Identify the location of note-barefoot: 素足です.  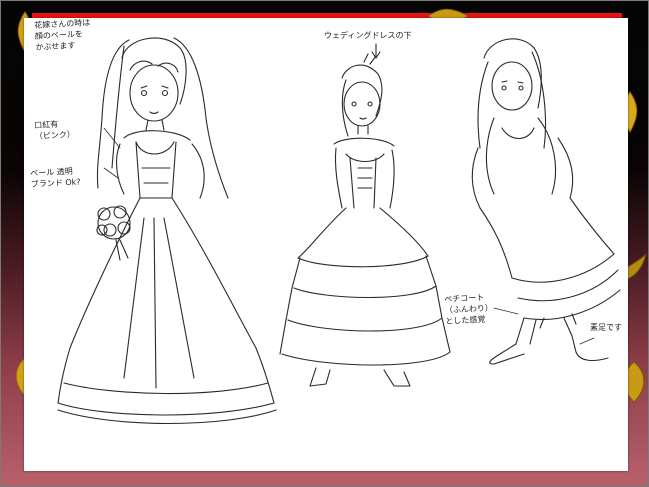
(606, 327).